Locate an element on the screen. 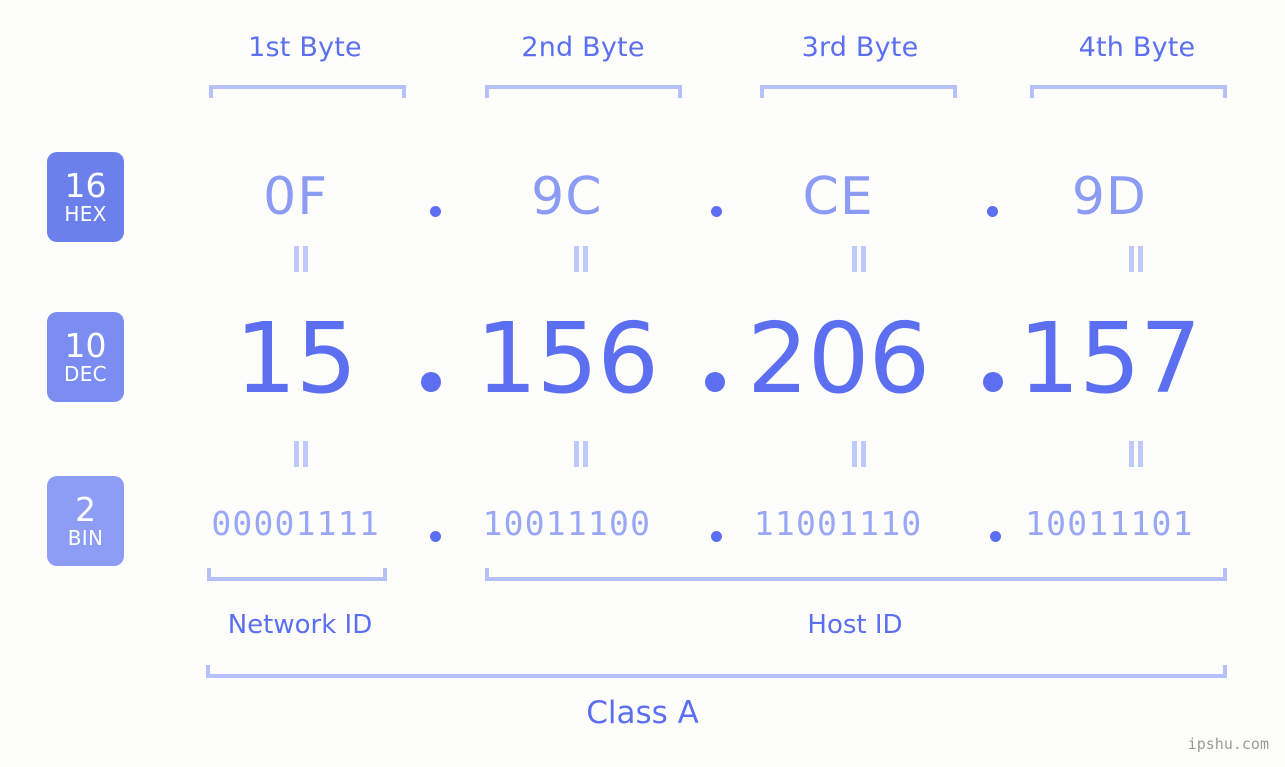 The image size is (1285, 767). decimal-byte-4: 157 is located at coordinates (1109, 358).